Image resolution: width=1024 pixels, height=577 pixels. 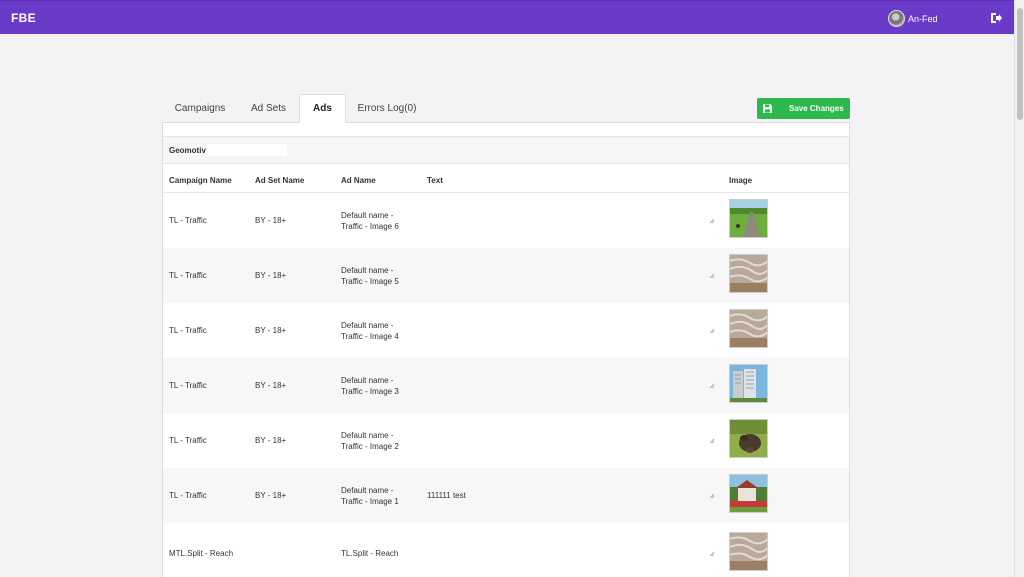 I want to click on cell-ad-name: Default name - Traffic - Image 5, so click(x=376, y=276).